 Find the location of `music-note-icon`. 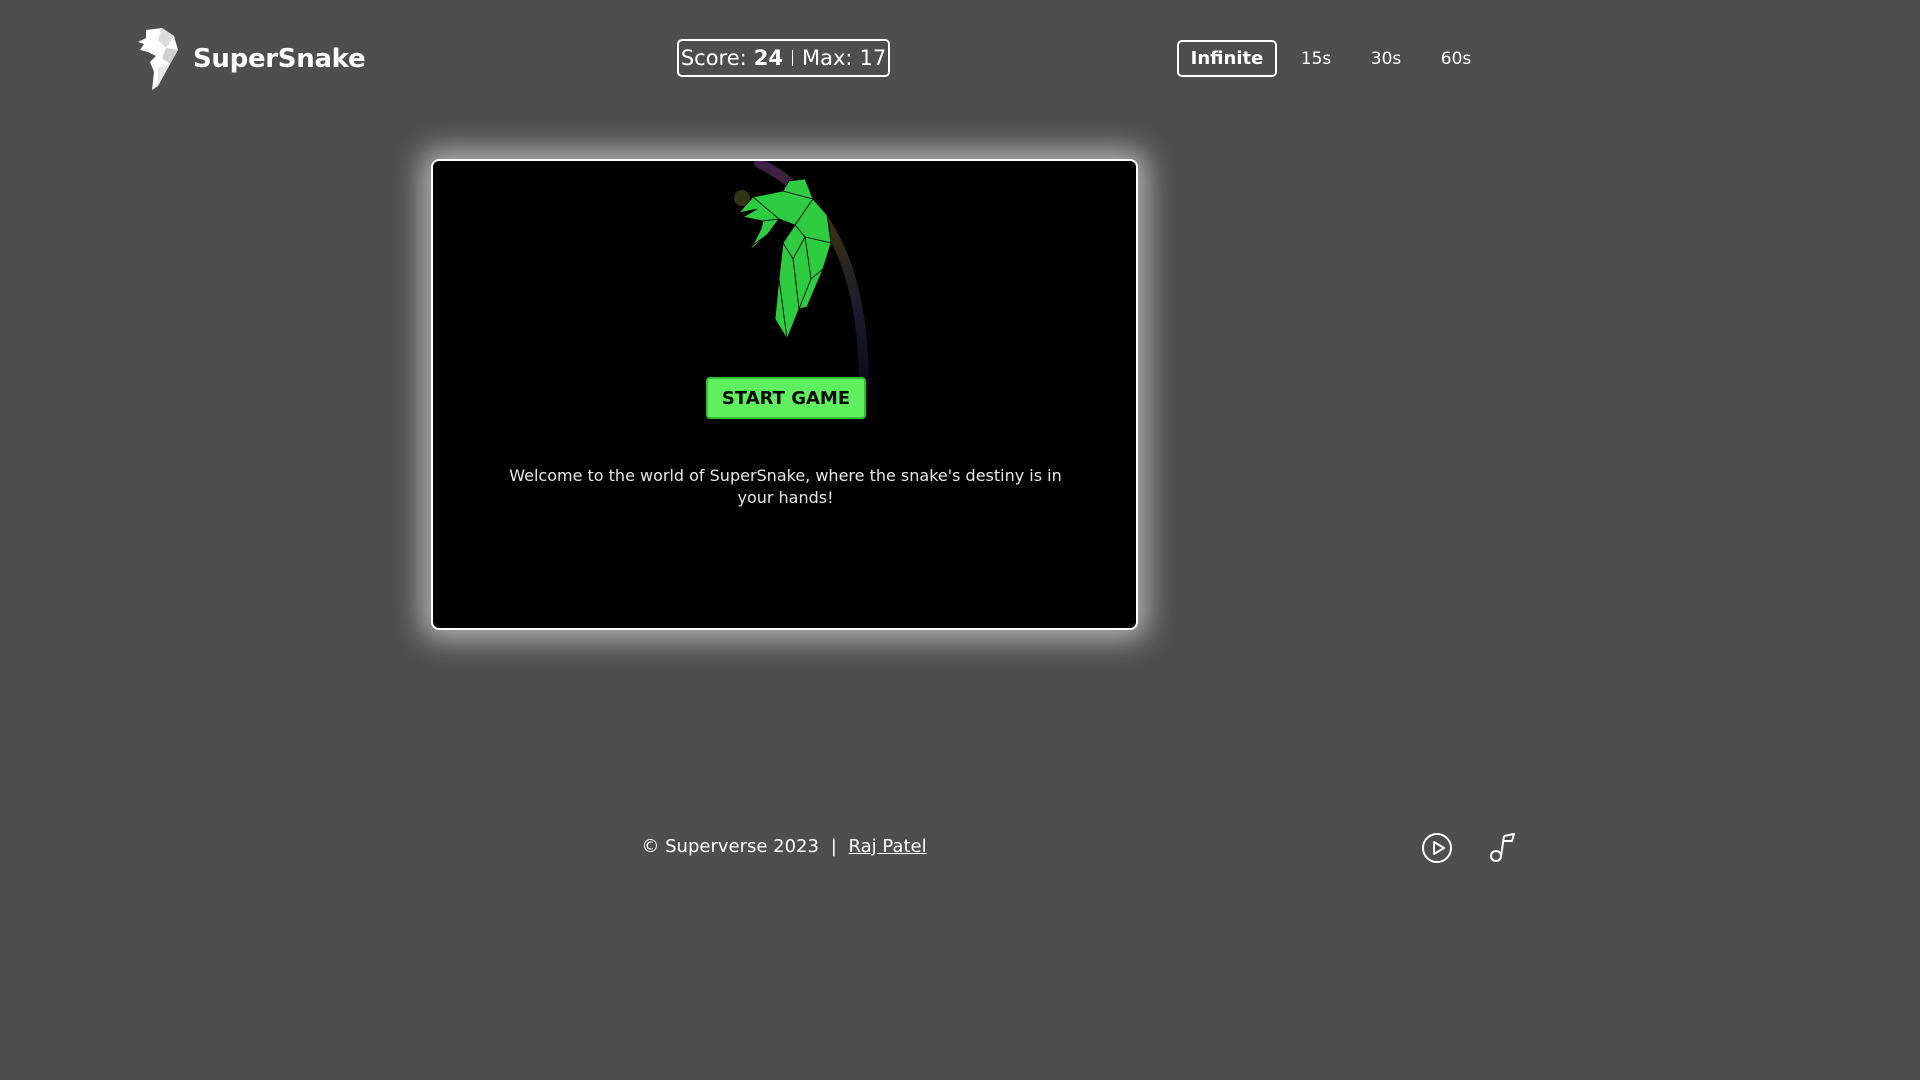

music-note-icon is located at coordinates (1502, 847).